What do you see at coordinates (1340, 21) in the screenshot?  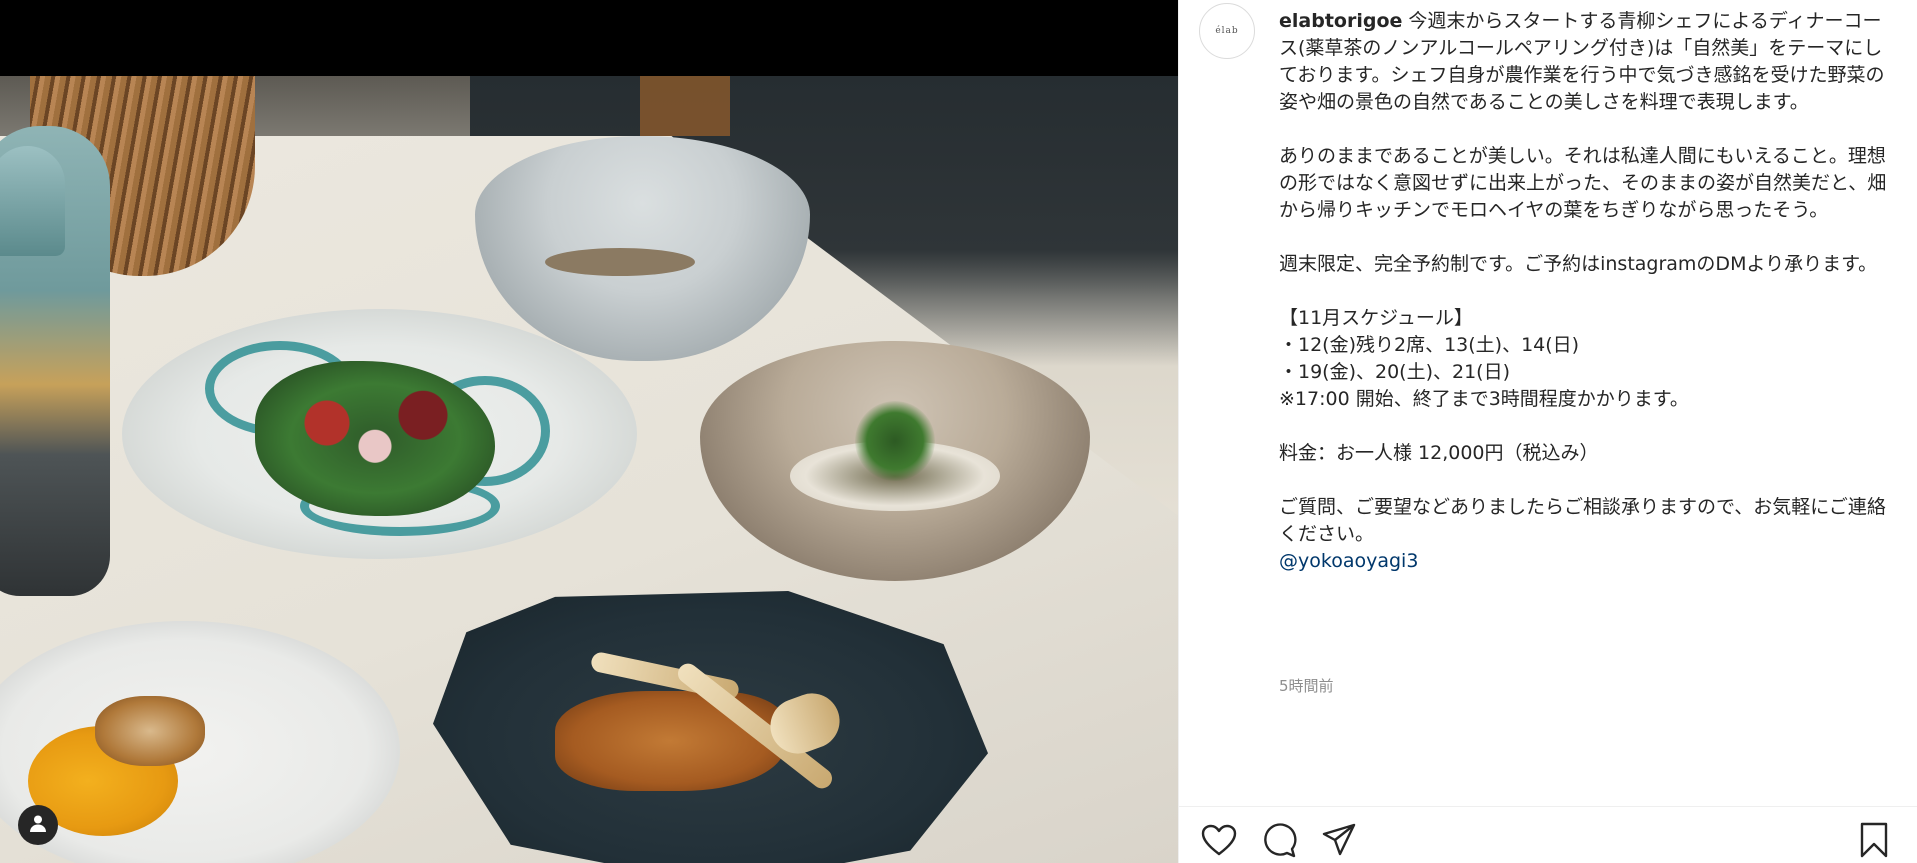 I see `username-link: elabtorigoe` at bounding box center [1340, 21].